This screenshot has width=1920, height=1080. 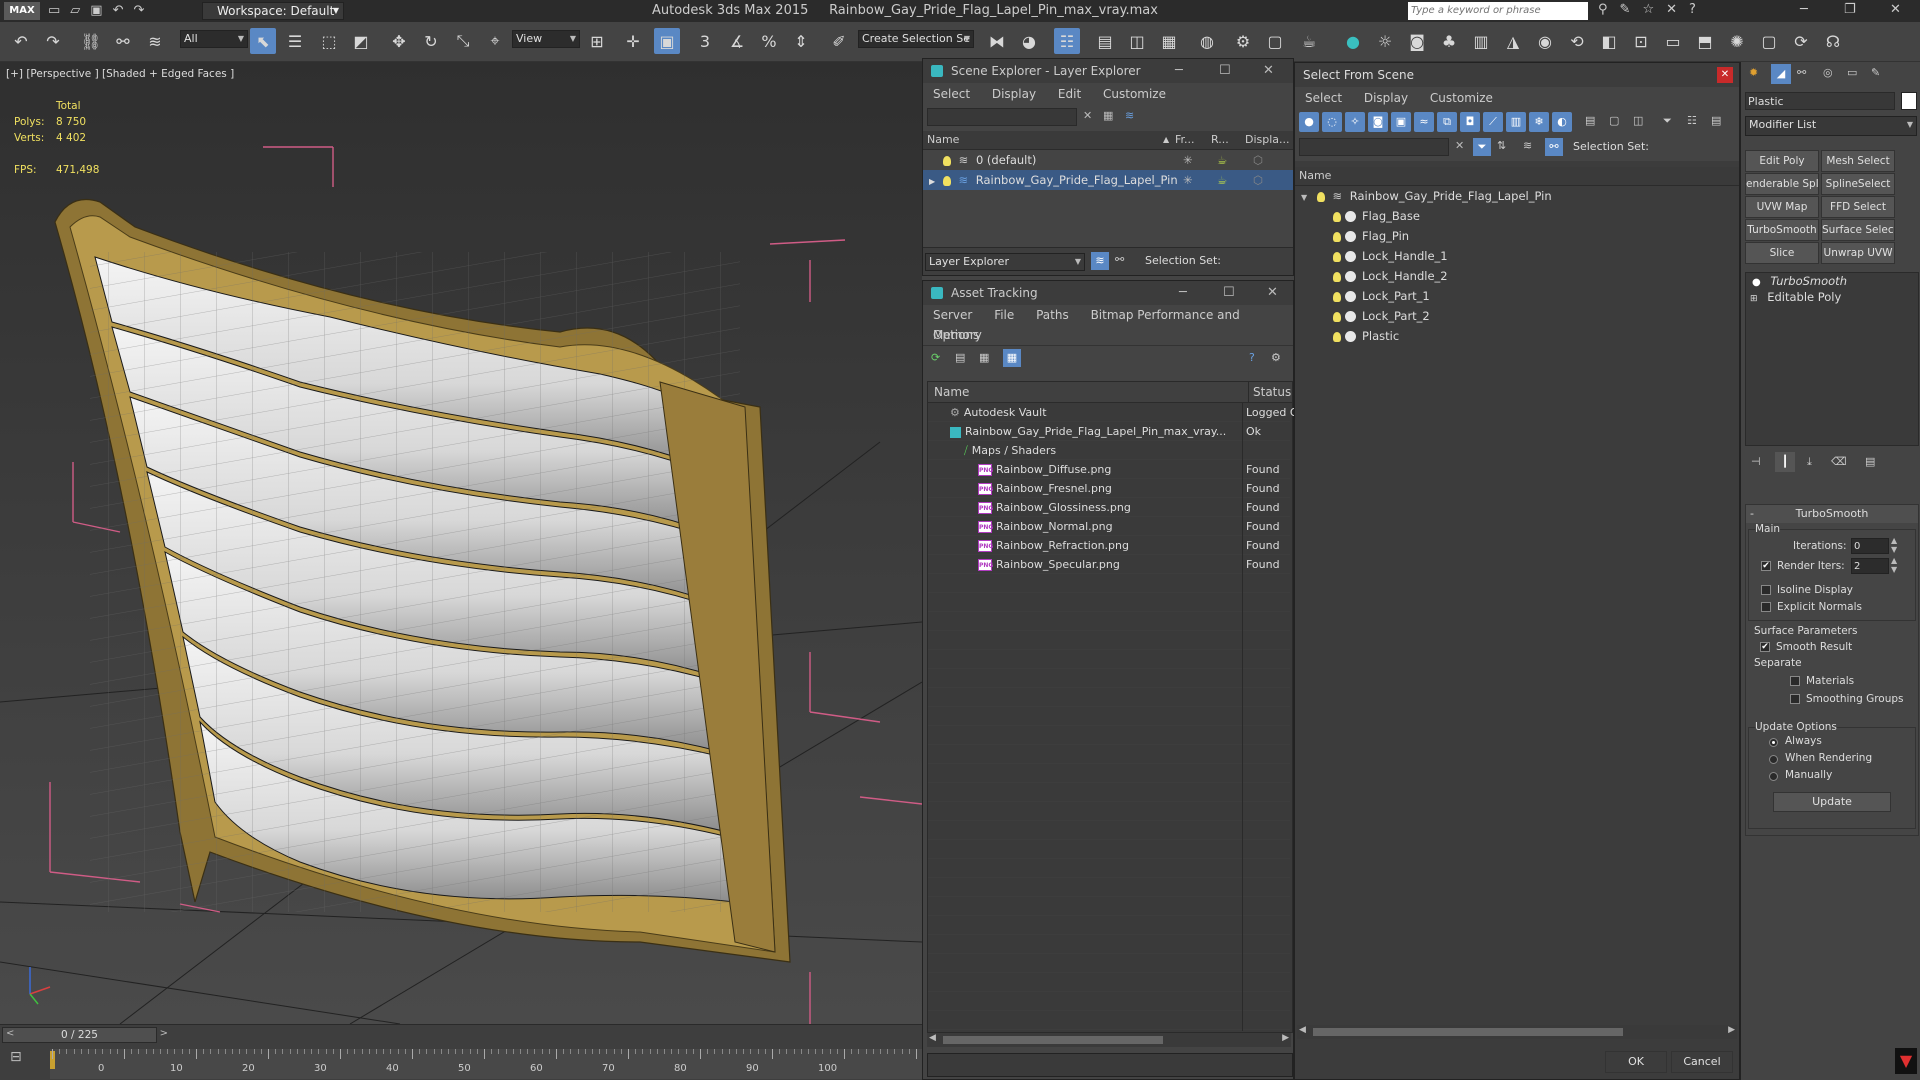 What do you see at coordinates (10, 1033) in the screenshot?
I see `chevron-left-icon: <` at bounding box center [10, 1033].